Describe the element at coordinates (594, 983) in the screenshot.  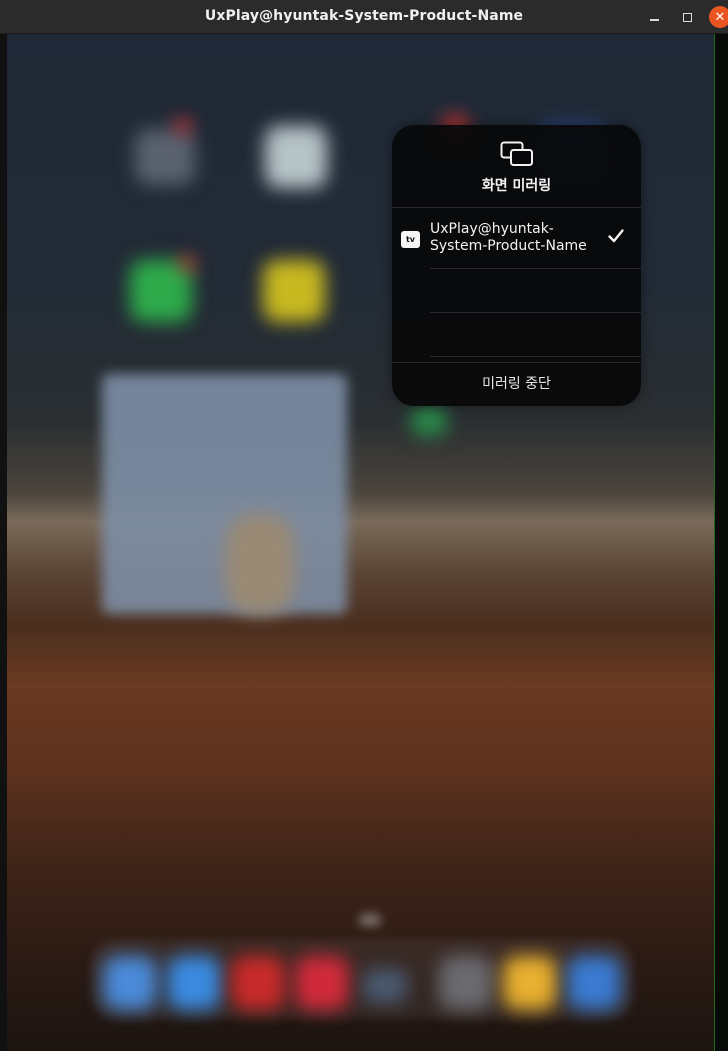
I see `files-app-icon` at that location.